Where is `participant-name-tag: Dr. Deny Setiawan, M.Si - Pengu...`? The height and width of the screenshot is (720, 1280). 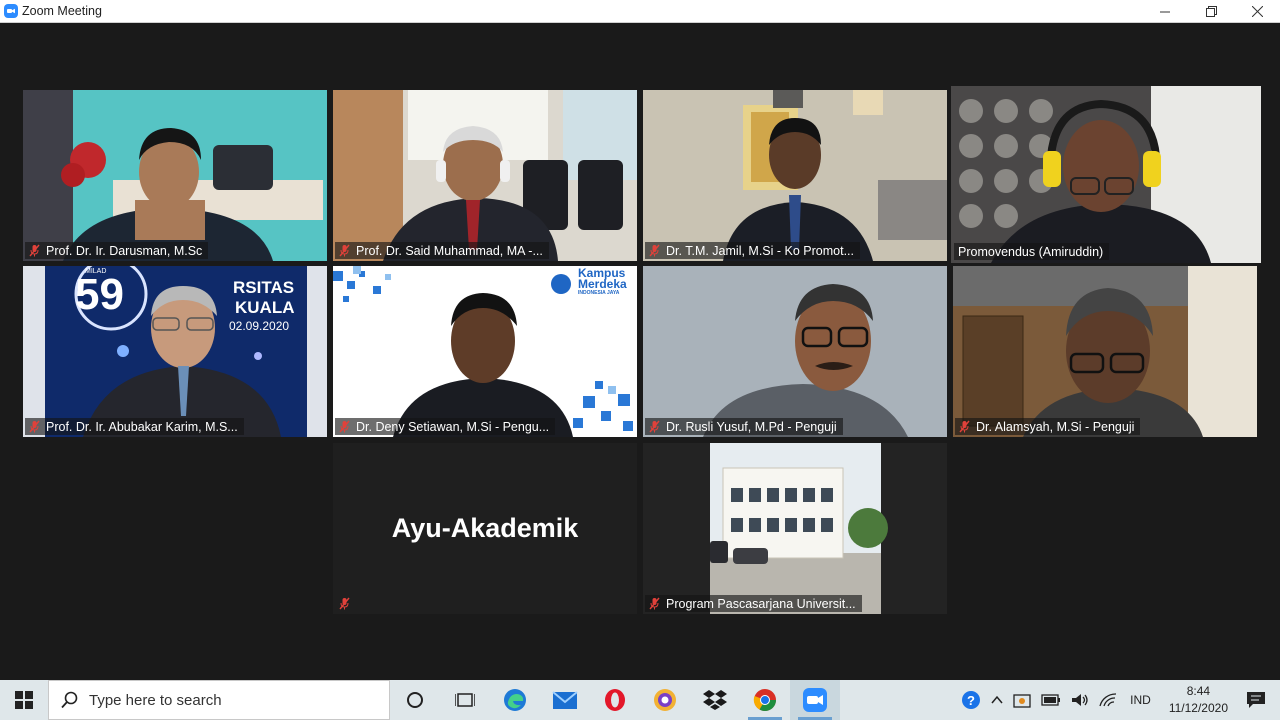 participant-name-tag: Dr. Deny Setiawan, M.Si - Pengu... is located at coordinates (445, 426).